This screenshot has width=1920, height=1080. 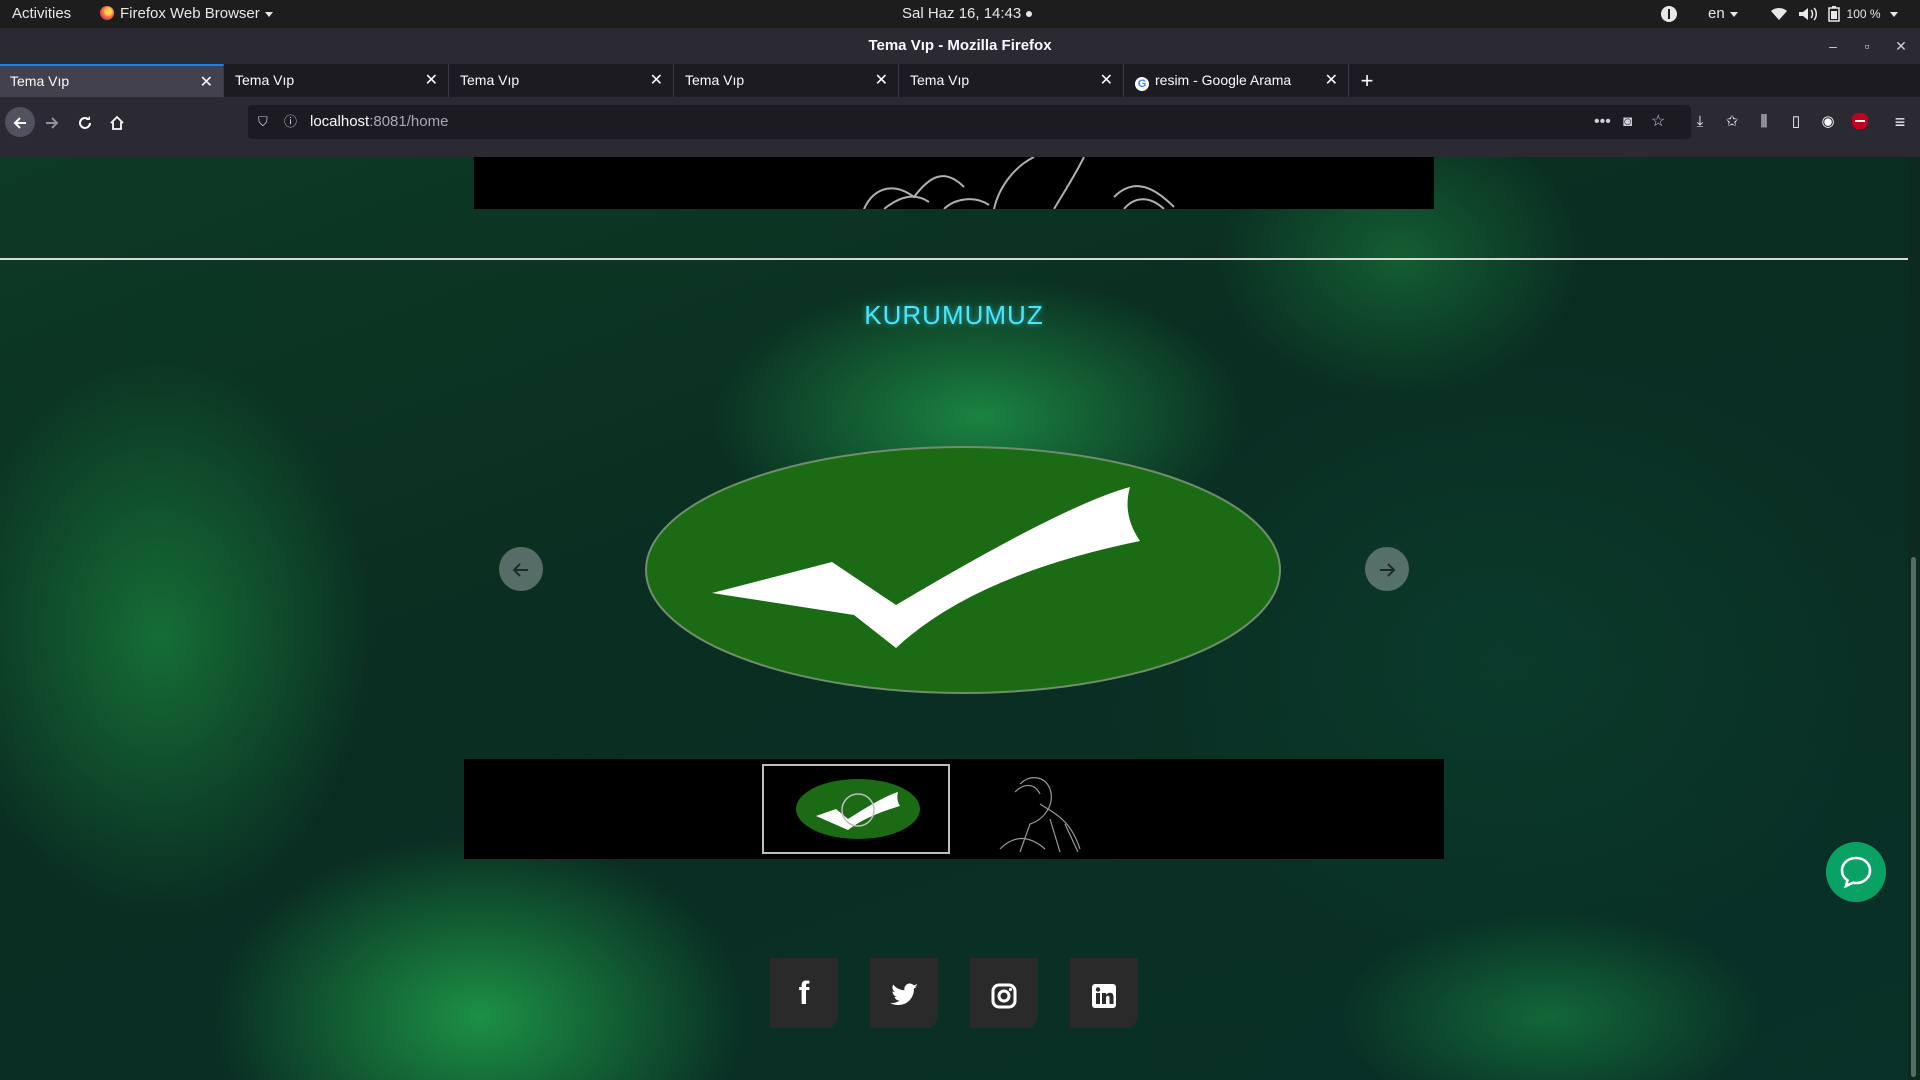 I want to click on facebook-icon: f, so click(x=804, y=993).